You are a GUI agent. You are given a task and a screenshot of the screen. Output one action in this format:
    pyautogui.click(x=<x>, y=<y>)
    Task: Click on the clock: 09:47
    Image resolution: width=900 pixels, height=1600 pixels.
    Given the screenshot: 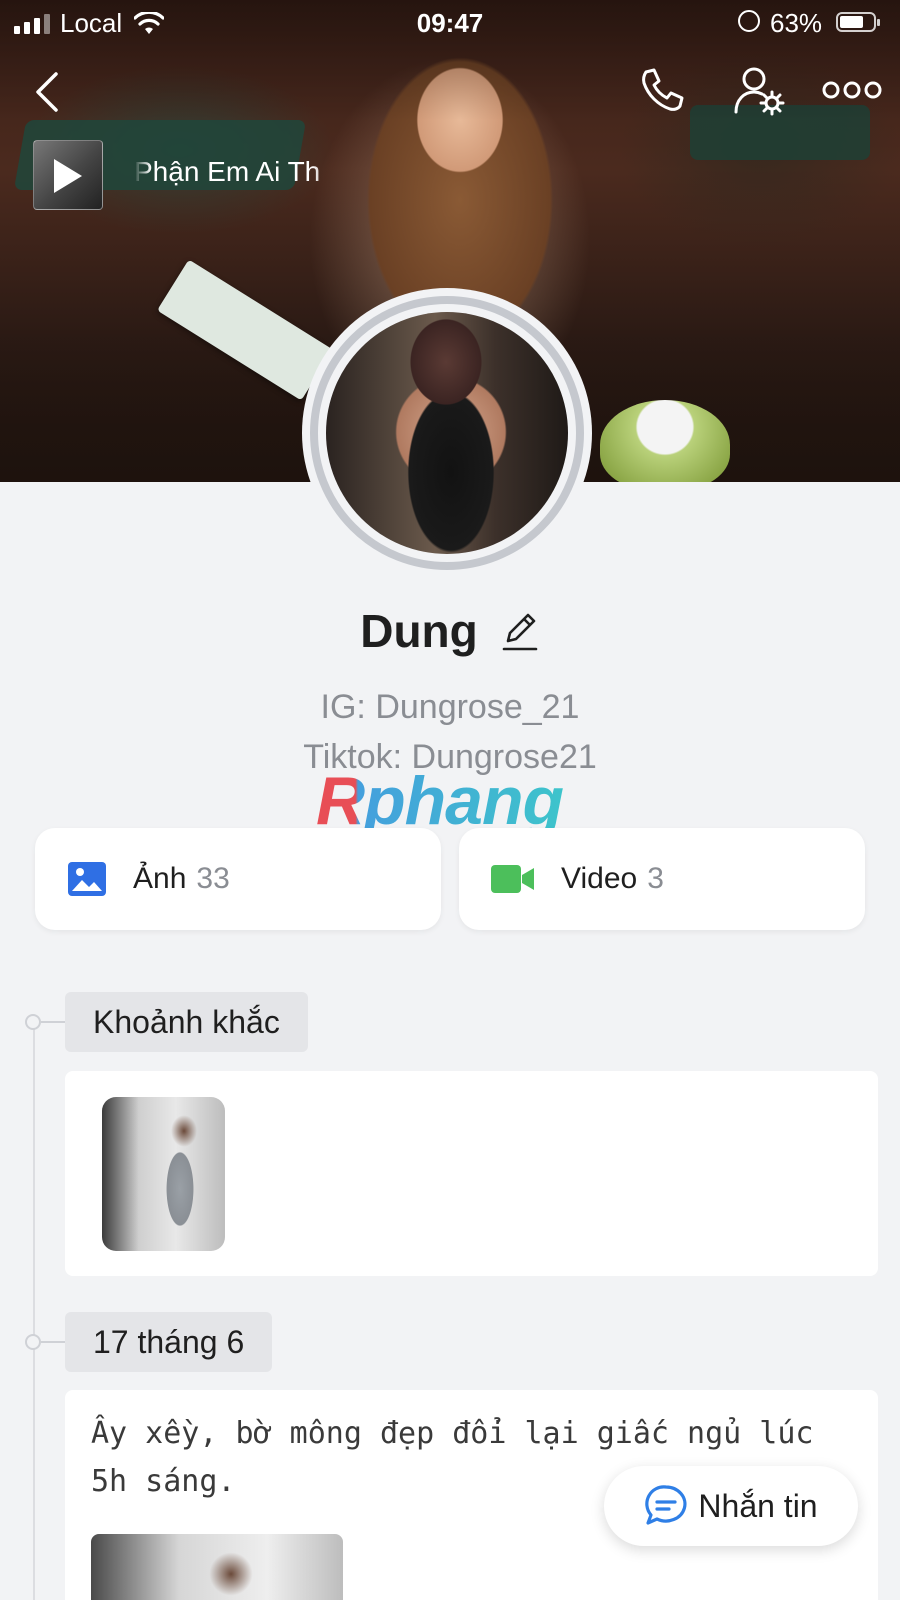 What is the action you would take?
    pyautogui.click(x=450, y=23)
    